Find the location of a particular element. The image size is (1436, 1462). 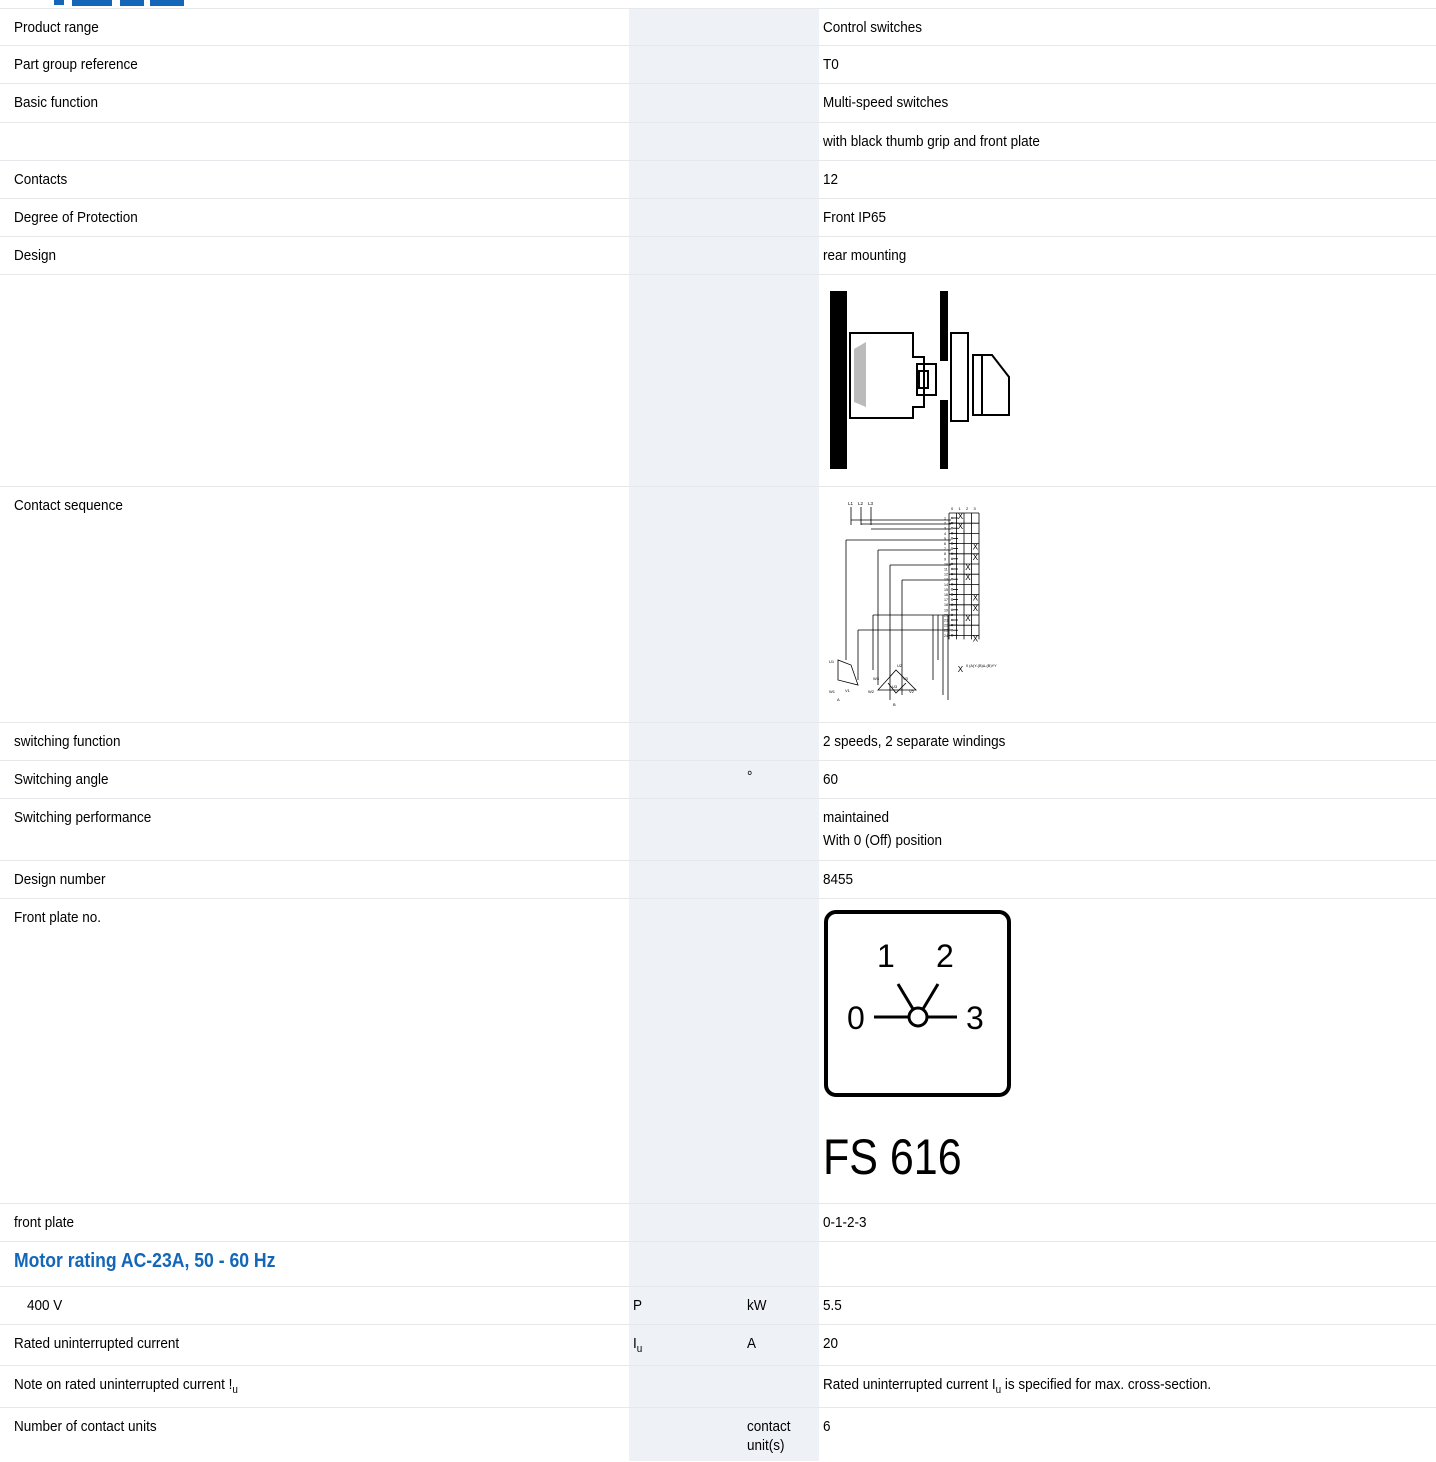

cutoff-heading-fragment is located at coordinates (101, 3).